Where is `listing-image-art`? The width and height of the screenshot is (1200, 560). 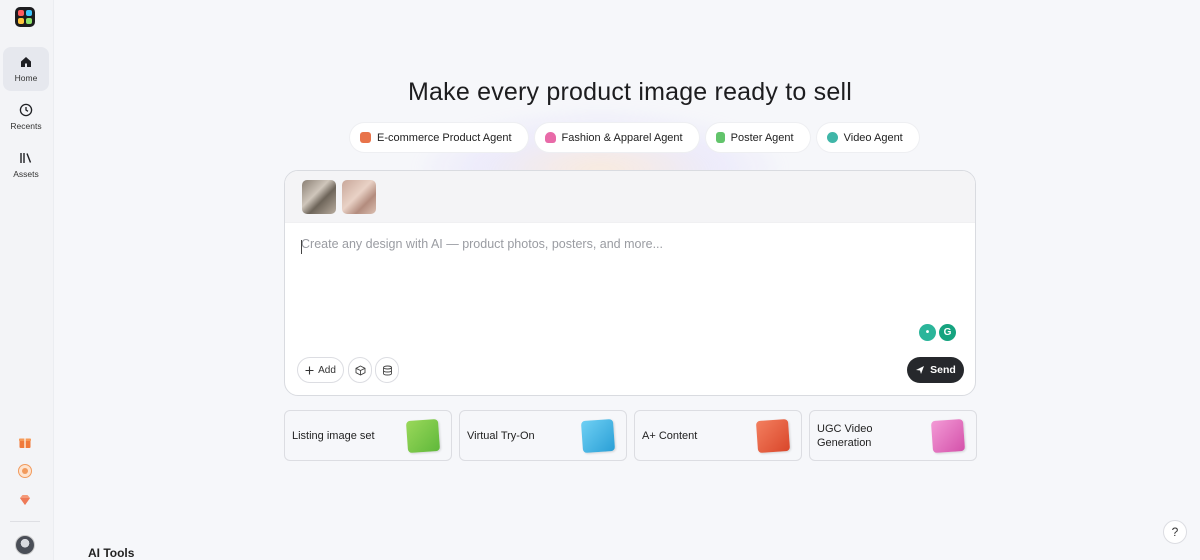
listing-image-art is located at coordinates (423, 436).